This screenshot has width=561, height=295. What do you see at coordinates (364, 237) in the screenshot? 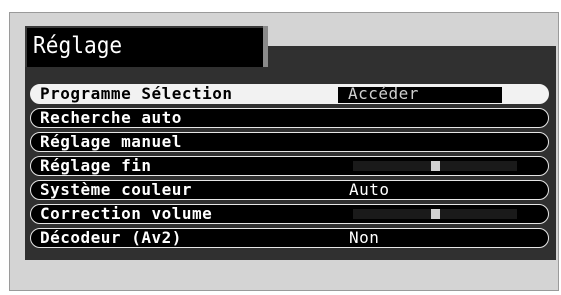
I see `menu-item-value: Non` at bounding box center [364, 237].